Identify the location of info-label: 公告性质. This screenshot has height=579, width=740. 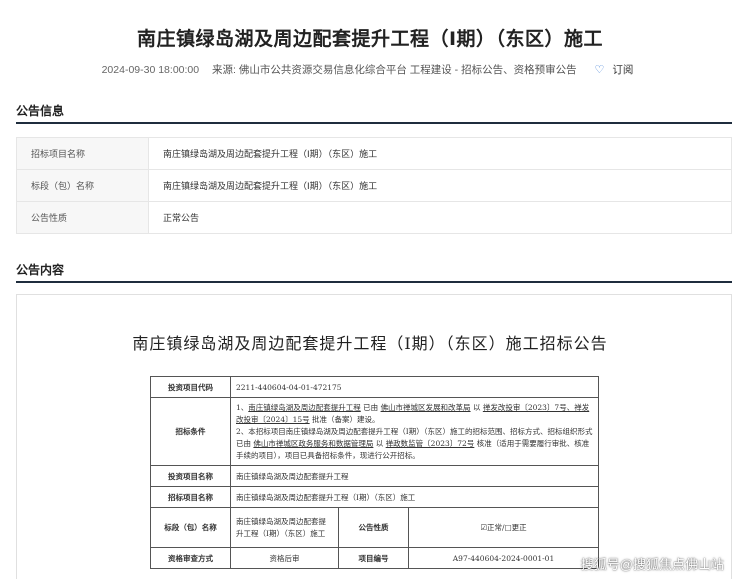
(82, 217).